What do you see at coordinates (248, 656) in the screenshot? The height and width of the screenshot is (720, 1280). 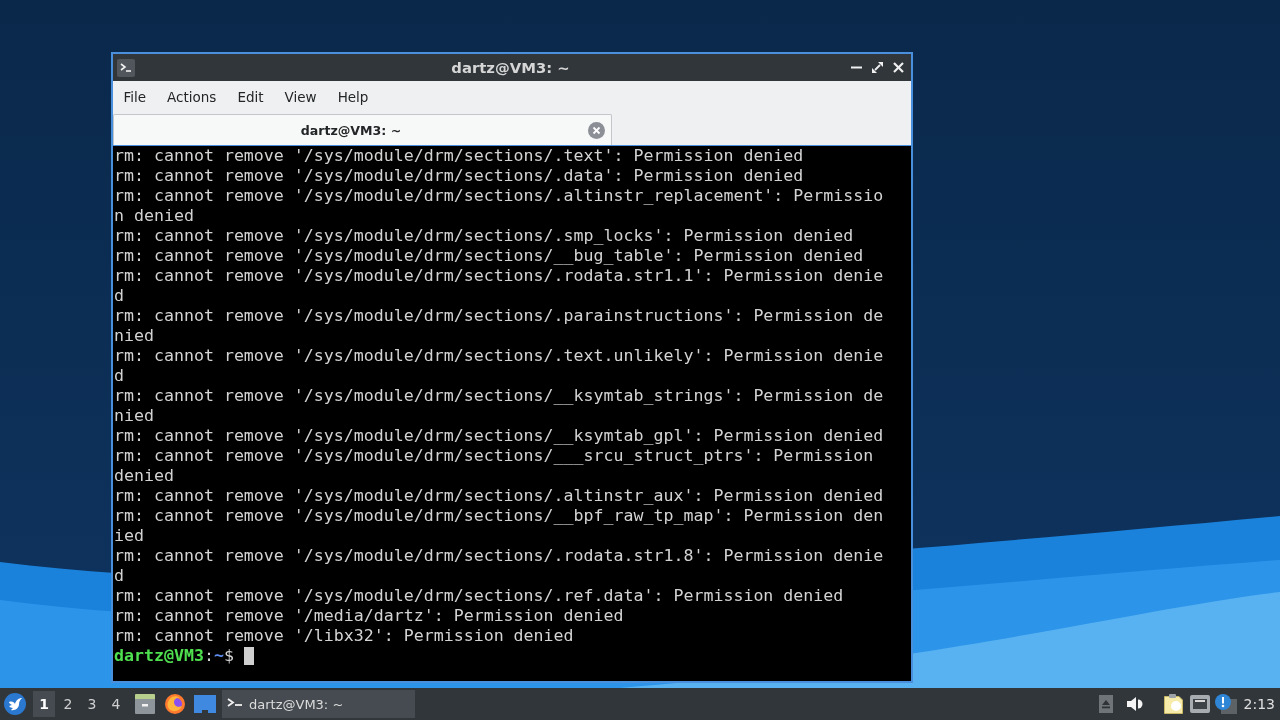 I see `text-cursor` at bounding box center [248, 656].